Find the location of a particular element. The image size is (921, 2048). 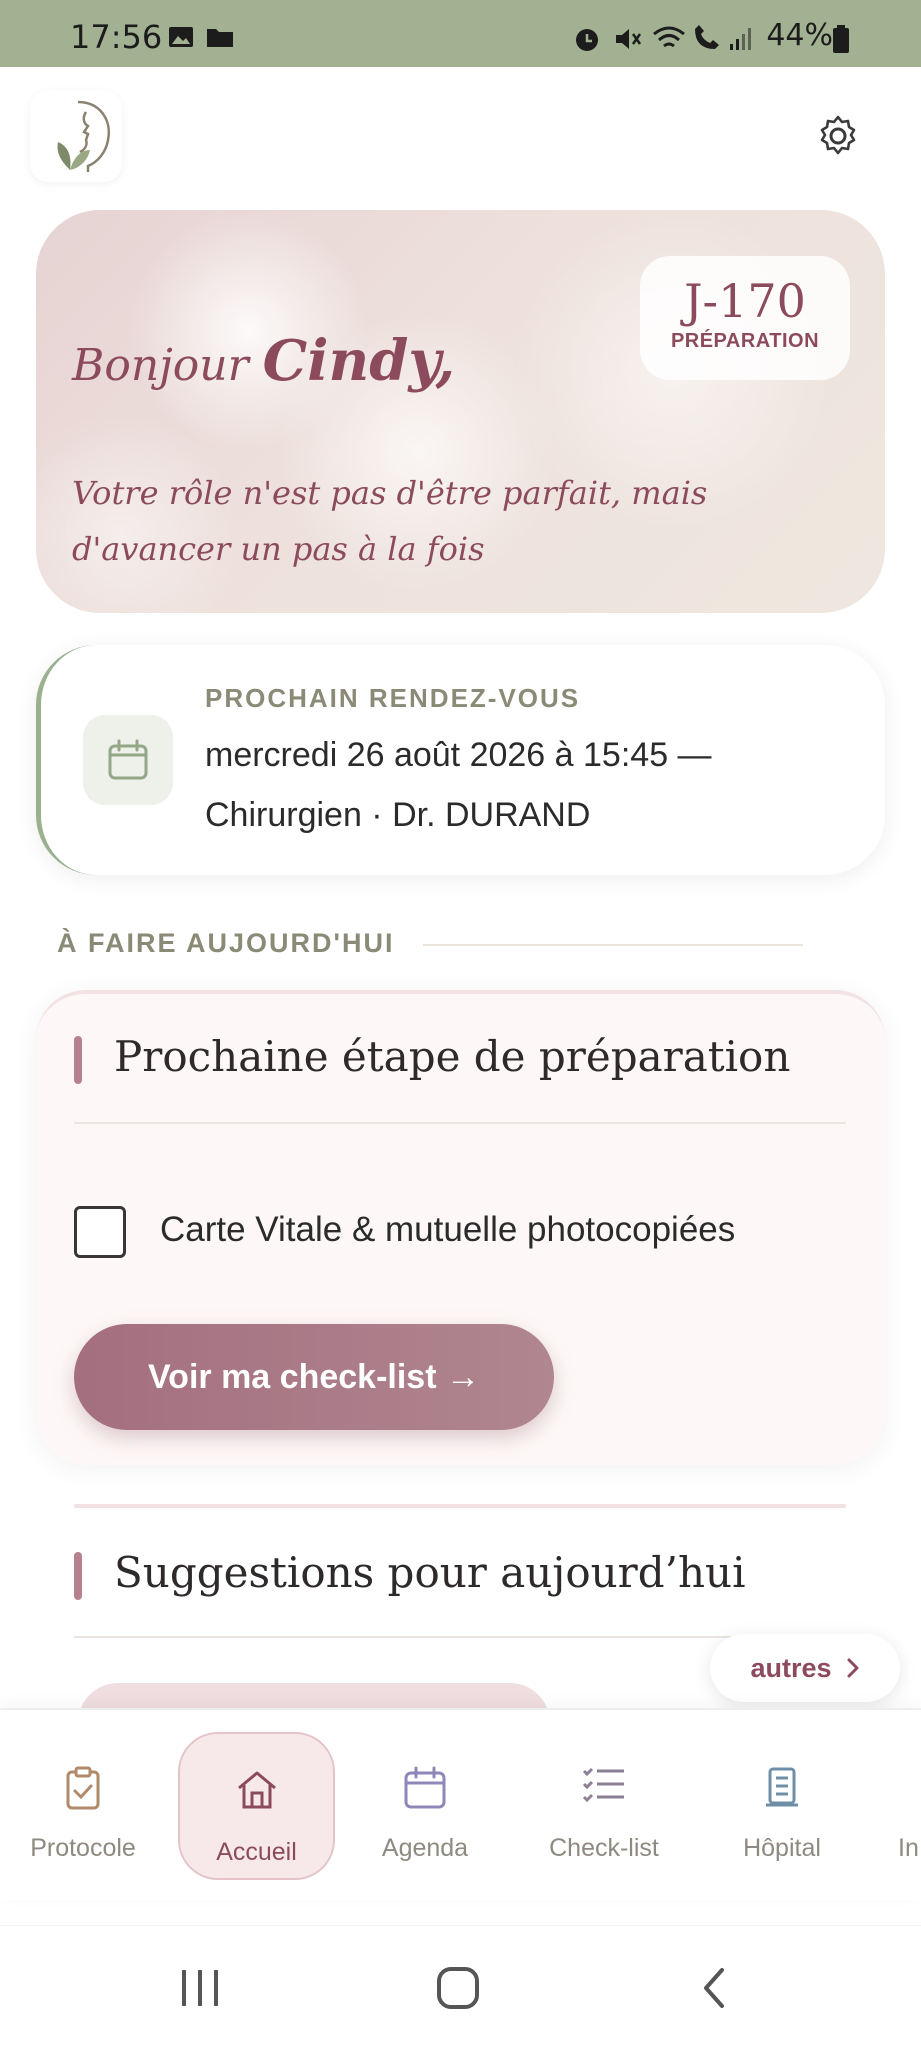

appointment-label: PROCHAIN RENDEZ-VOUS is located at coordinates (393, 698).